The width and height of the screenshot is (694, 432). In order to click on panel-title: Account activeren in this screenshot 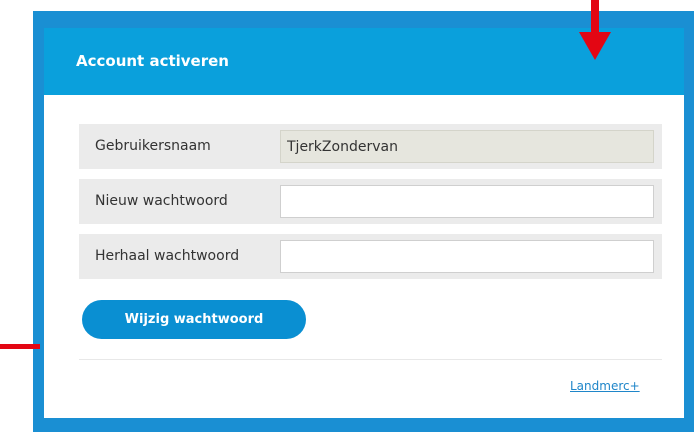, I will do `click(152, 61)`.